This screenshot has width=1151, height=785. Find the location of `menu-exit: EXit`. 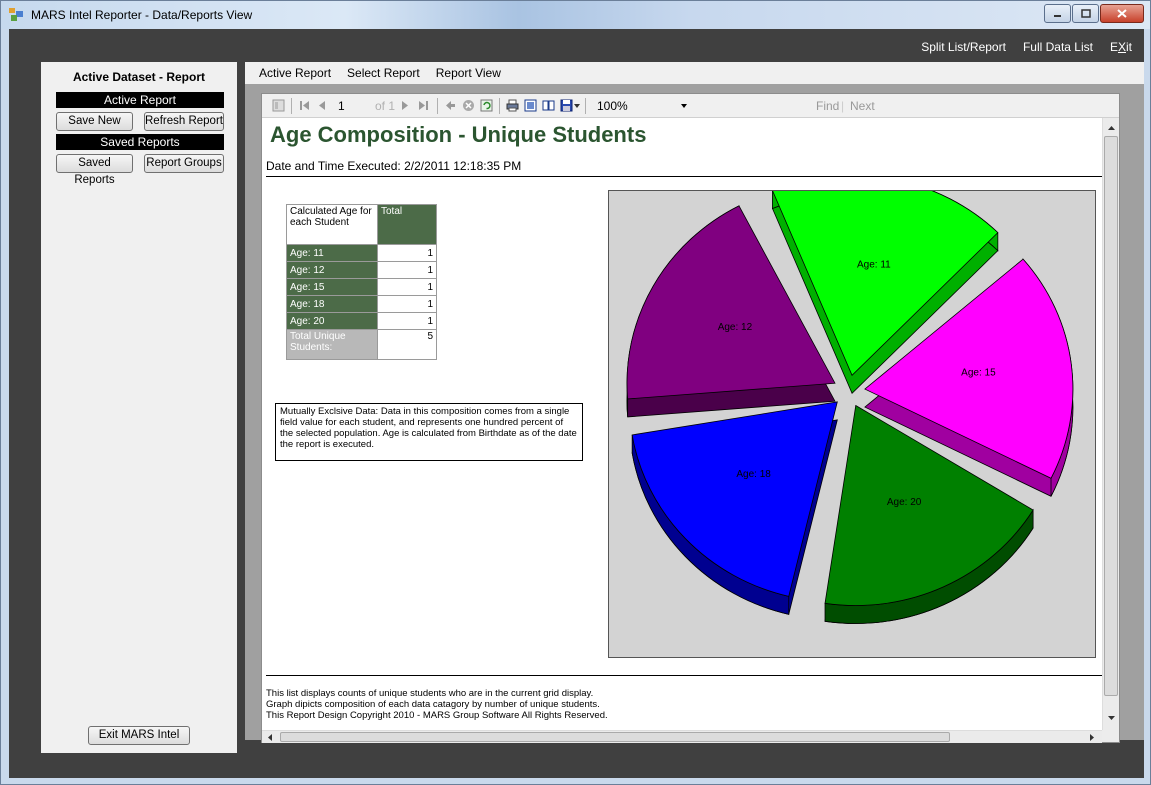

menu-exit: EXit is located at coordinates (1121, 47).